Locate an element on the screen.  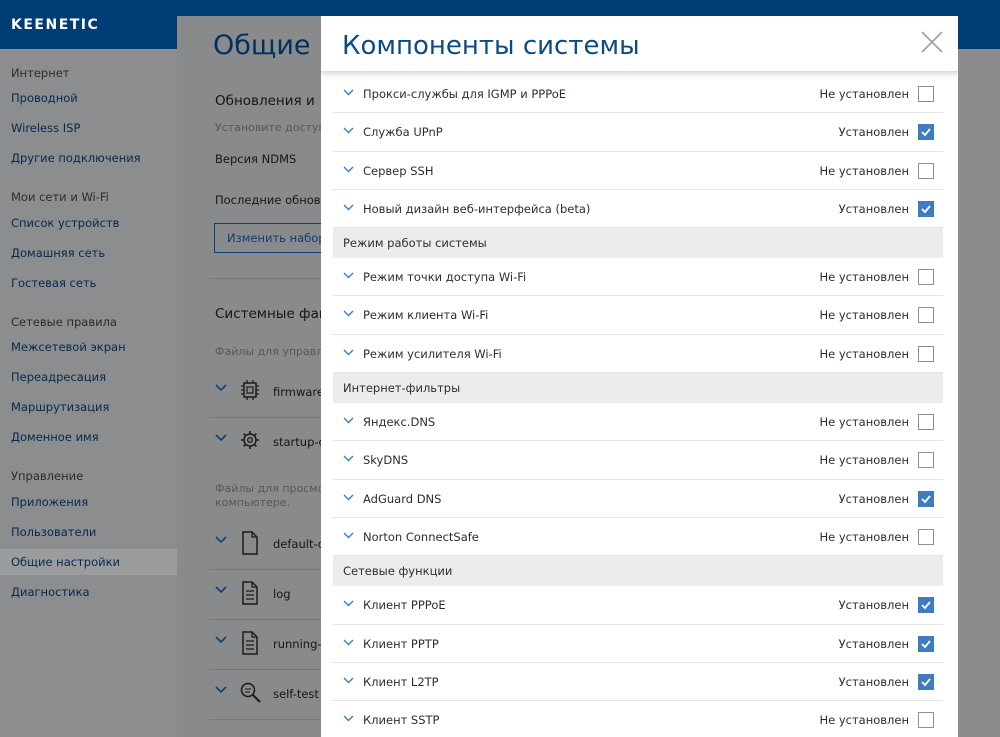
sidebar-item-users: Пользователи is located at coordinates (53, 532).